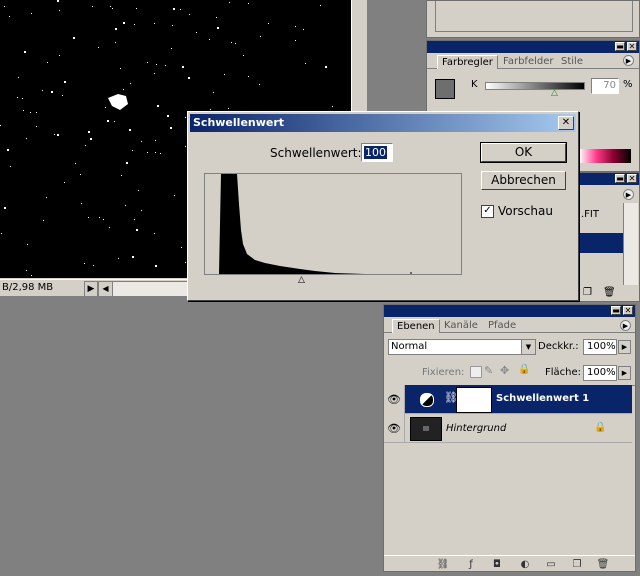 This screenshot has width=640, height=576. What do you see at coordinates (605, 86) in the screenshot?
I see `k-value-field: 70` at bounding box center [605, 86].